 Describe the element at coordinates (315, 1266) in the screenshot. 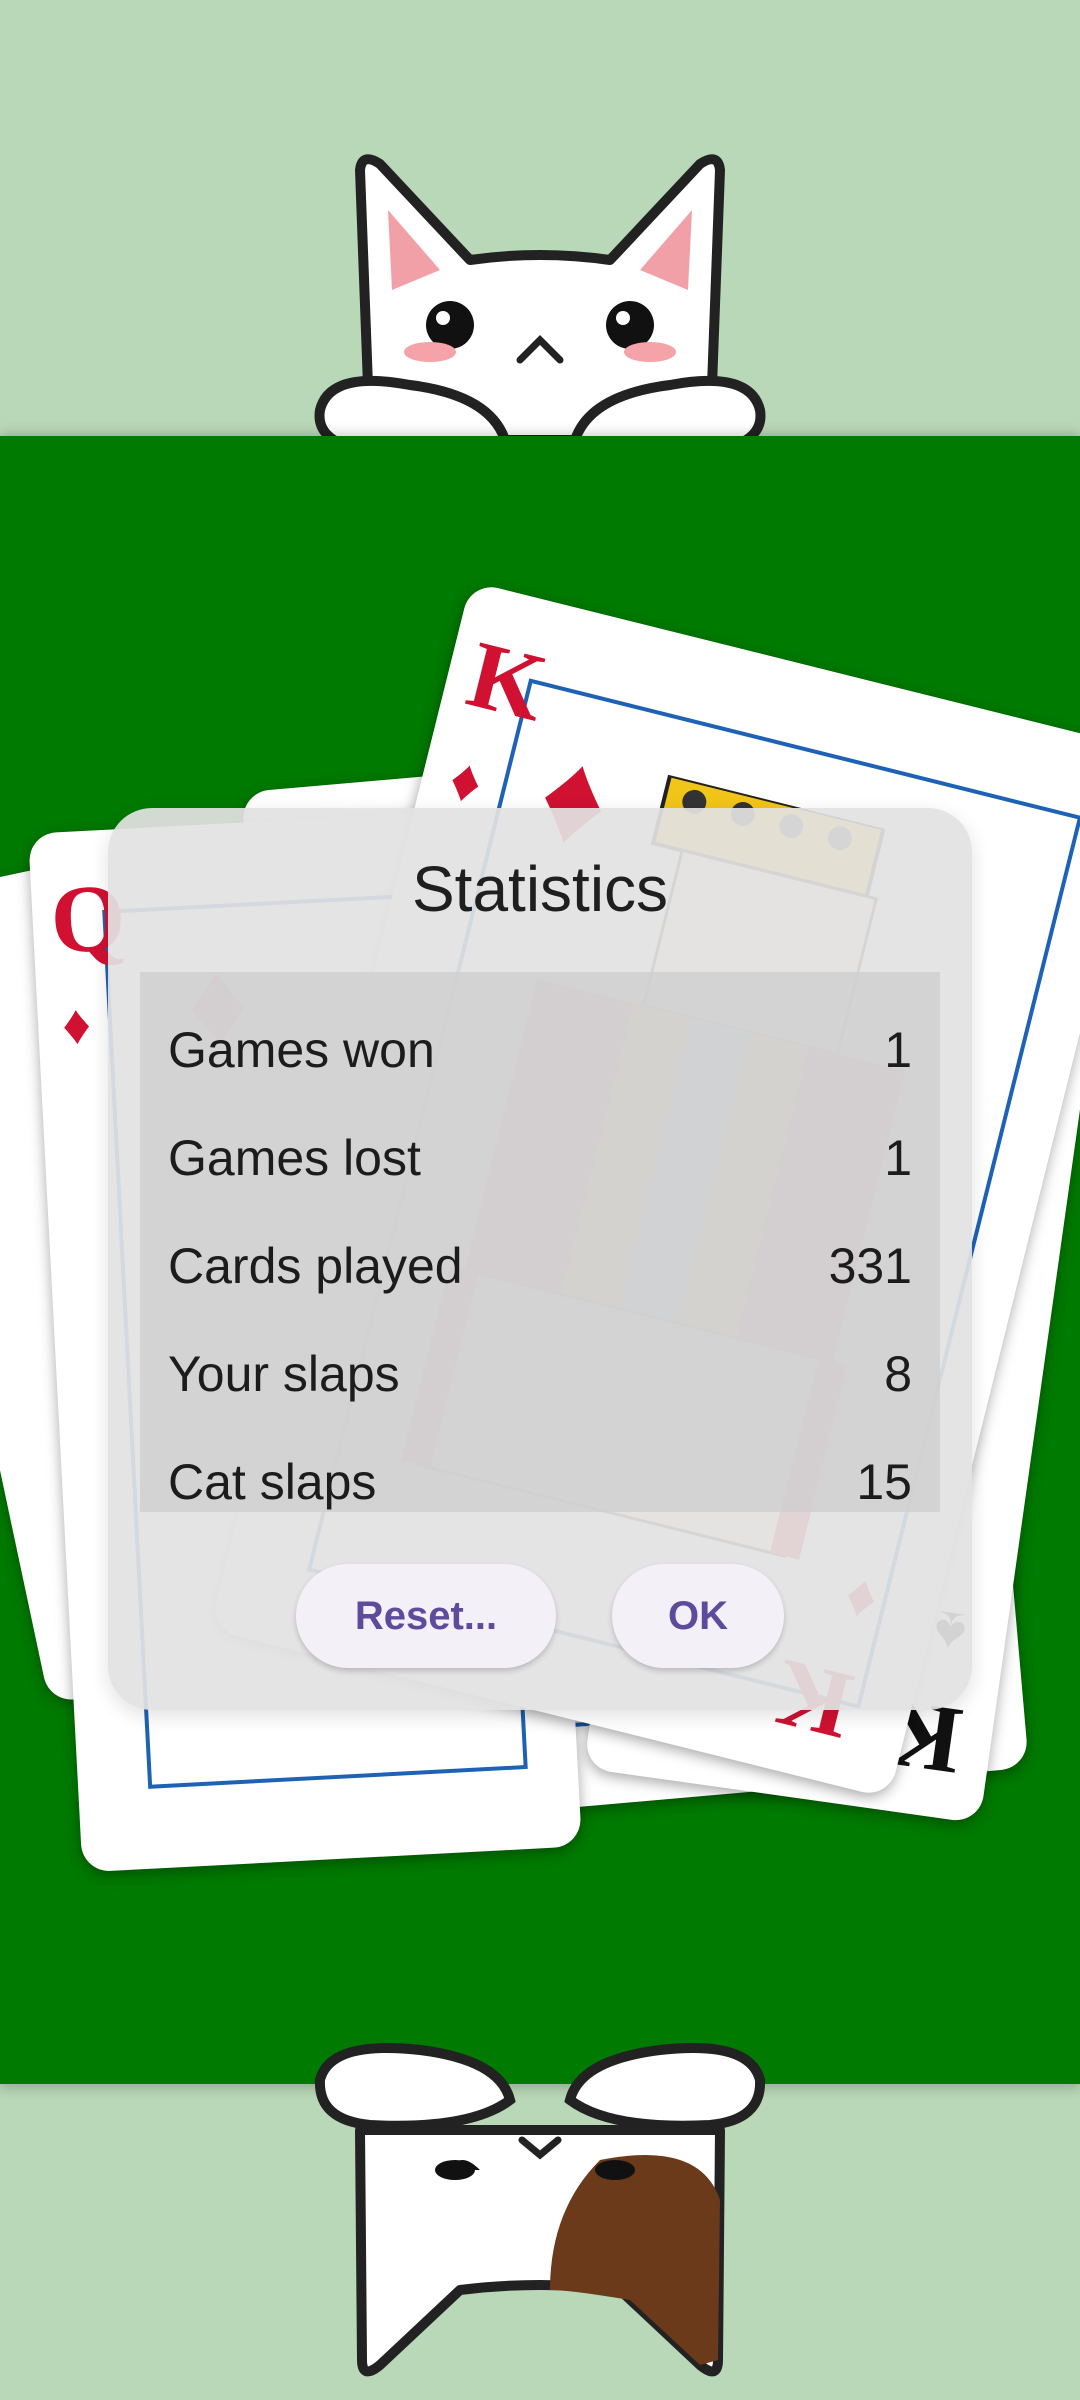

I see `stat-label: Cards played` at that location.